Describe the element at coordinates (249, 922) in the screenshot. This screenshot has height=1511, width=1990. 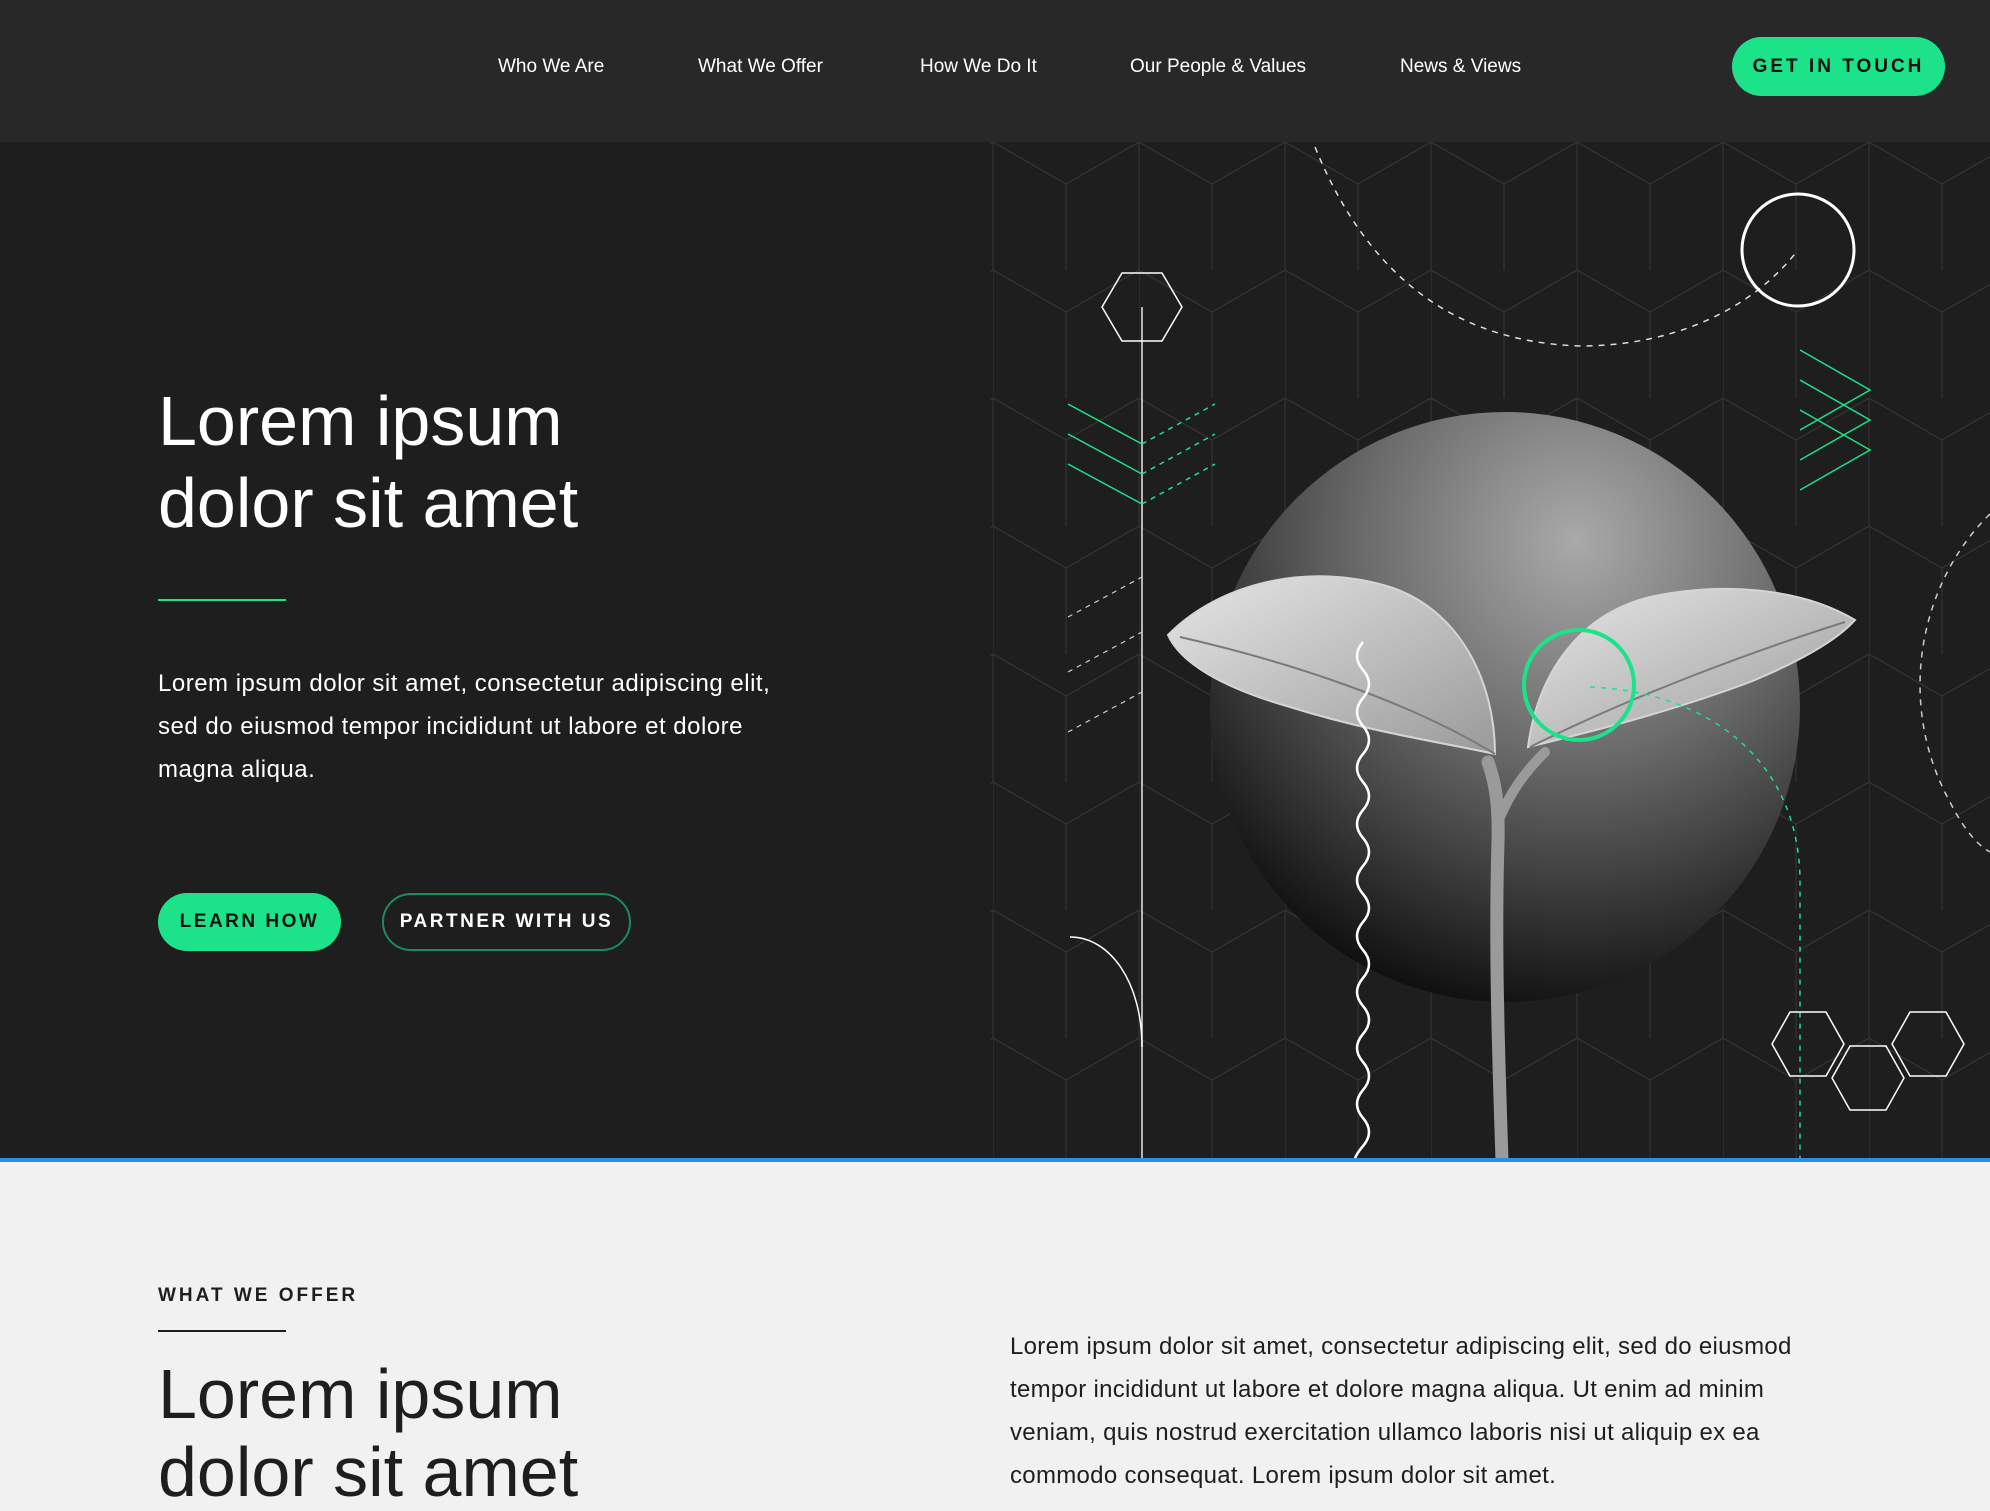
I see `learn-how-button: LEARN HOW` at that location.